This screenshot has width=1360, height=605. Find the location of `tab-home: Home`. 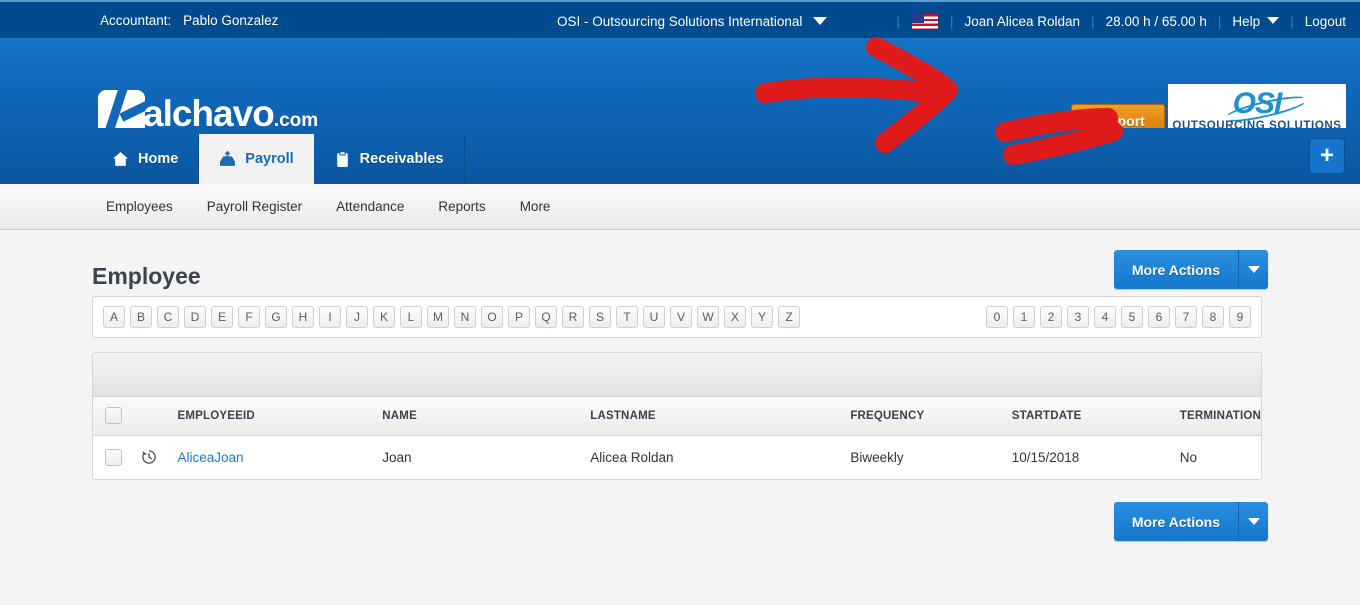

tab-home: Home is located at coordinates (146, 159).